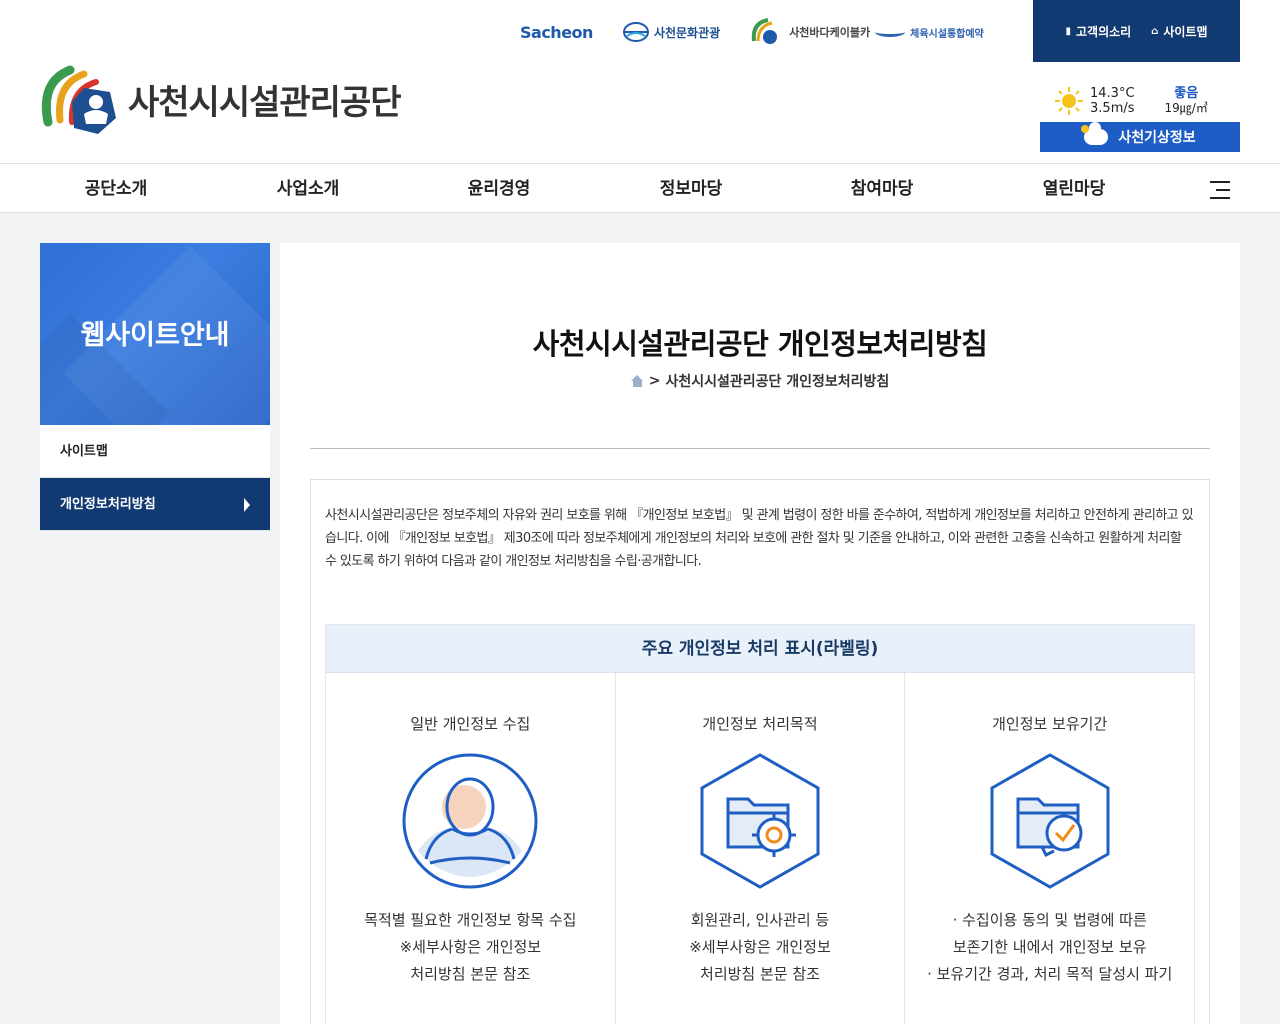  What do you see at coordinates (116, 189) in the screenshot?
I see `gnb-item-about: 공단소개` at bounding box center [116, 189].